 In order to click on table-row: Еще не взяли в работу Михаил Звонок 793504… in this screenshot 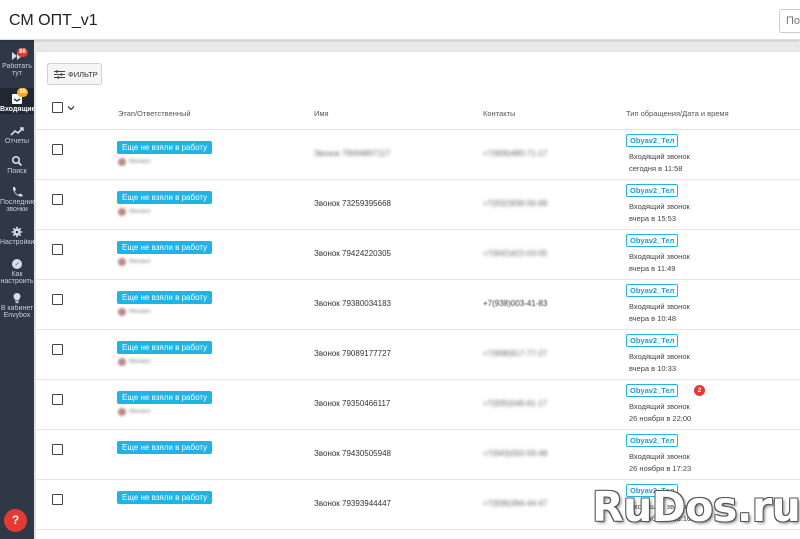, I will do `click(418, 405)`.